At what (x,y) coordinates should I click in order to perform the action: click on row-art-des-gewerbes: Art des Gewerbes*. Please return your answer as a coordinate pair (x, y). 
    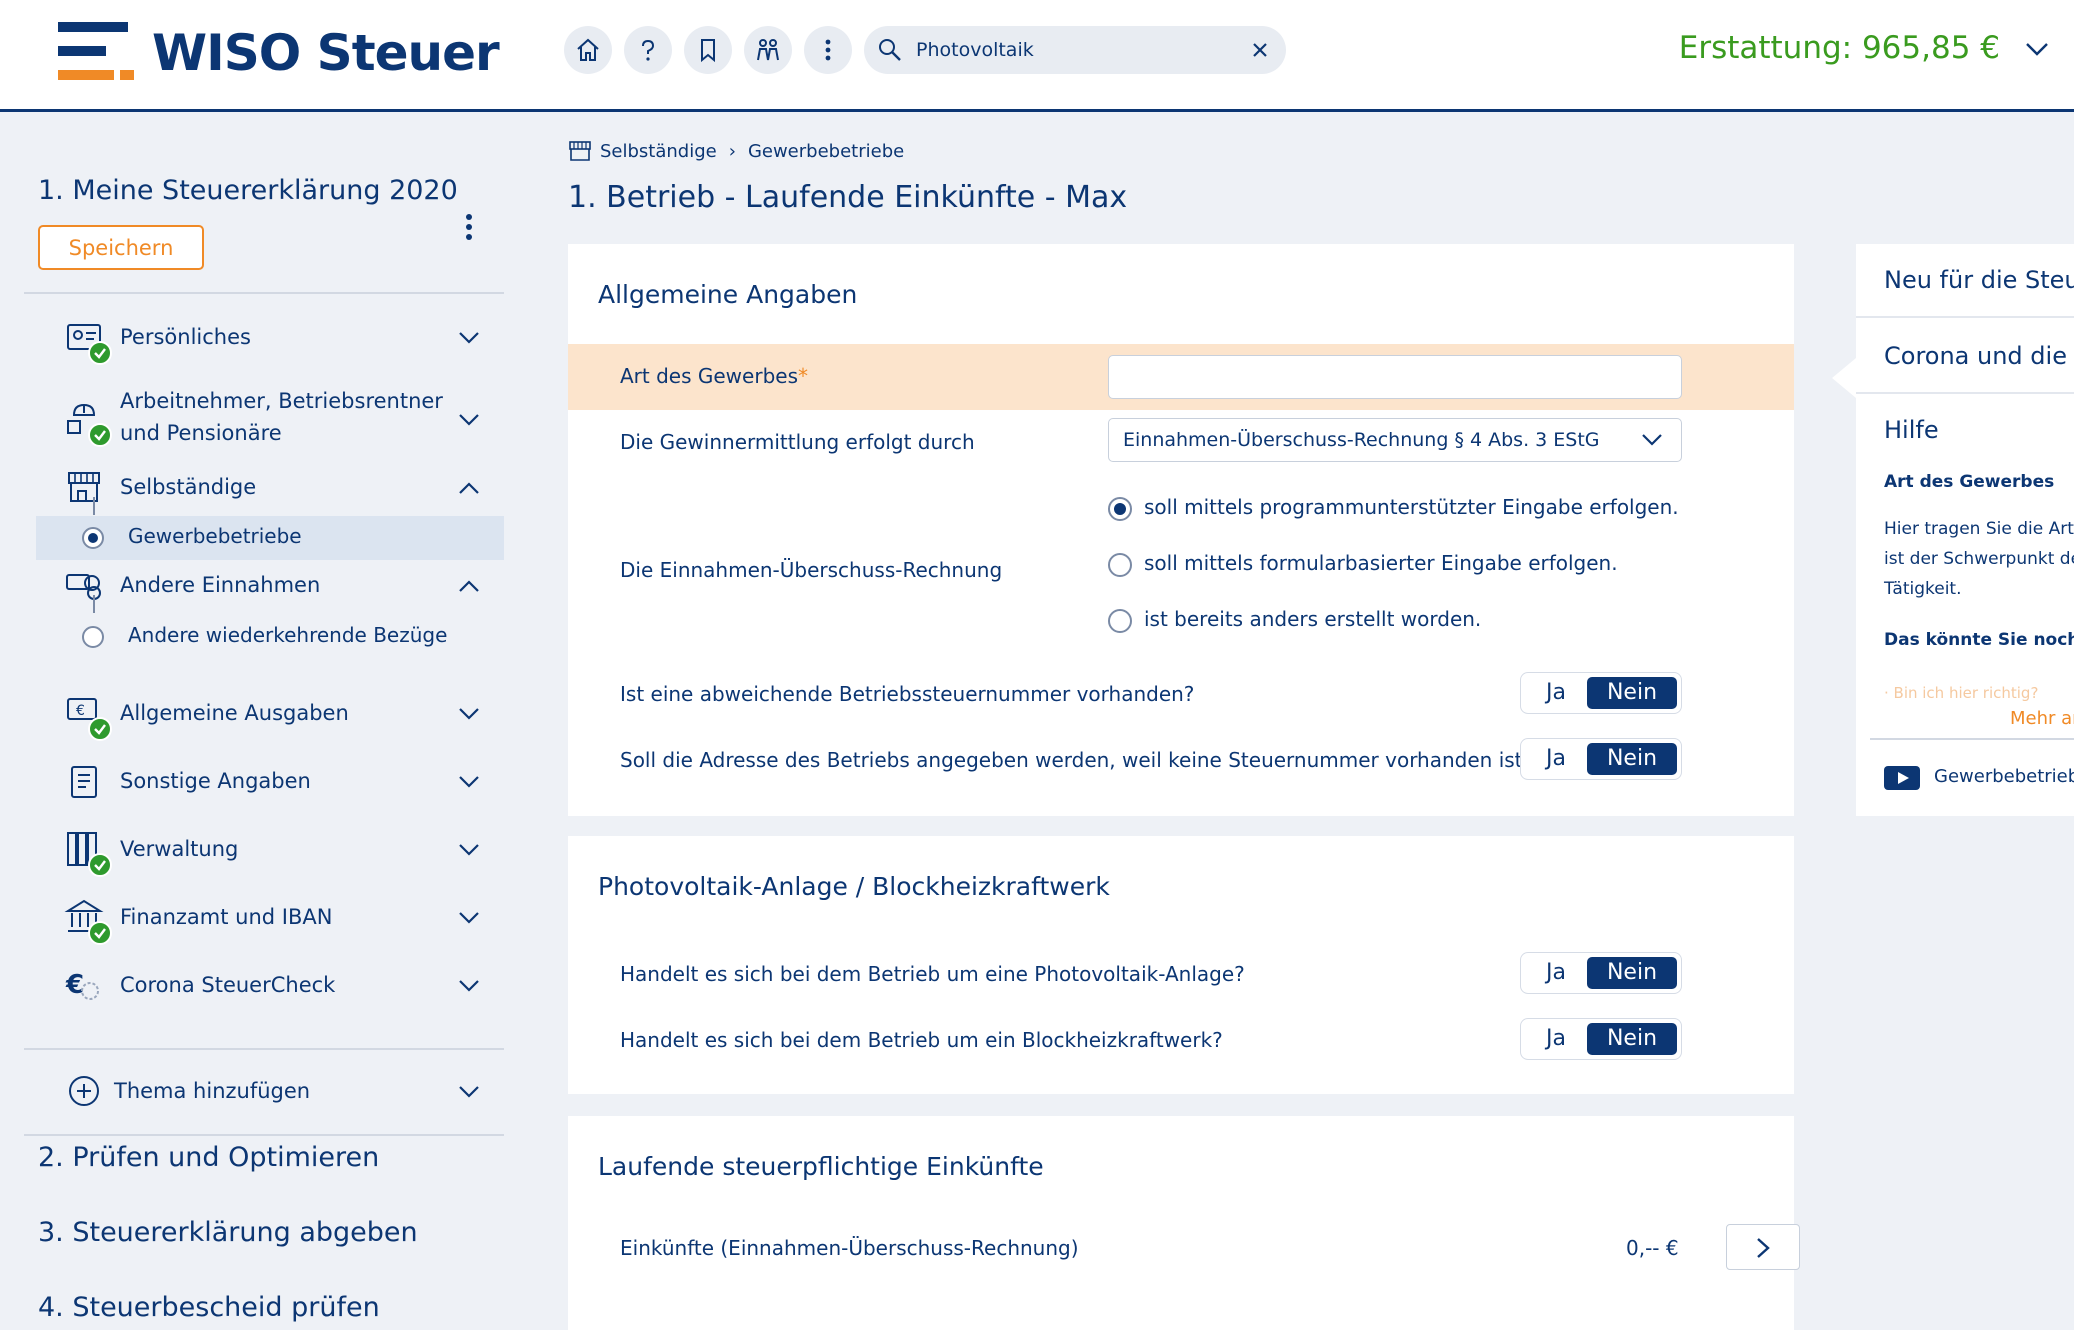
    Looking at the image, I should click on (1181, 377).